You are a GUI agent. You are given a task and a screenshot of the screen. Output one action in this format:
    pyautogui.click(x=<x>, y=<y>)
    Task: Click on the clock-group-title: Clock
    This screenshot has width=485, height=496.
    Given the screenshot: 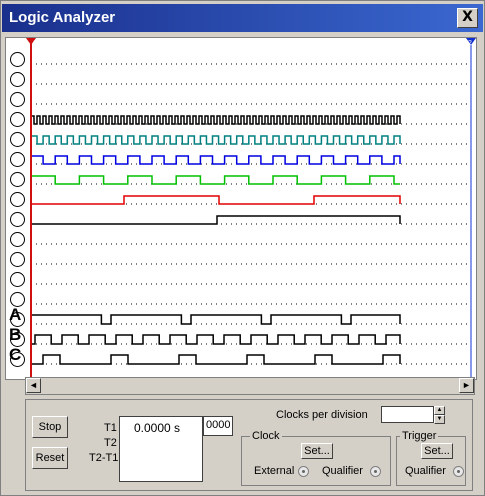 What is the action you would take?
    pyautogui.click(x=266, y=436)
    